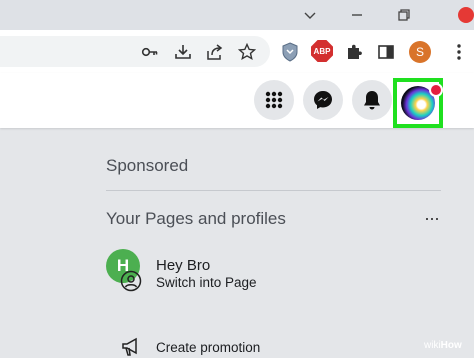  What do you see at coordinates (432, 218) in the screenshot?
I see `more-options-button: ···` at bounding box center [432, 218].